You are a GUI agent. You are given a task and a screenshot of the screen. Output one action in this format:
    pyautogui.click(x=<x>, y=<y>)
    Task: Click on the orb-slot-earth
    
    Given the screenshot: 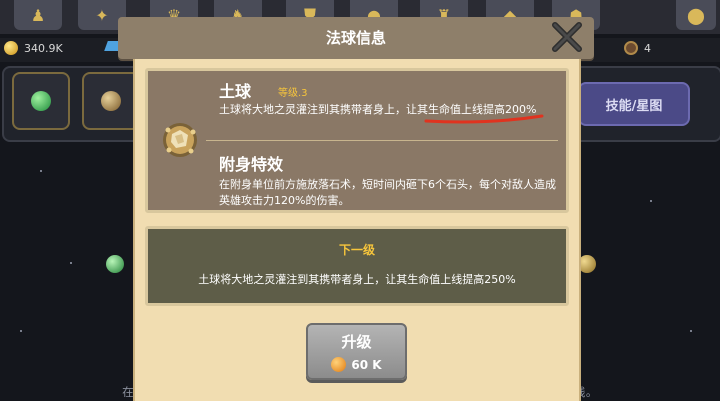 What is the action you would take?
    pyautogui.click(x=111, y=101)
    